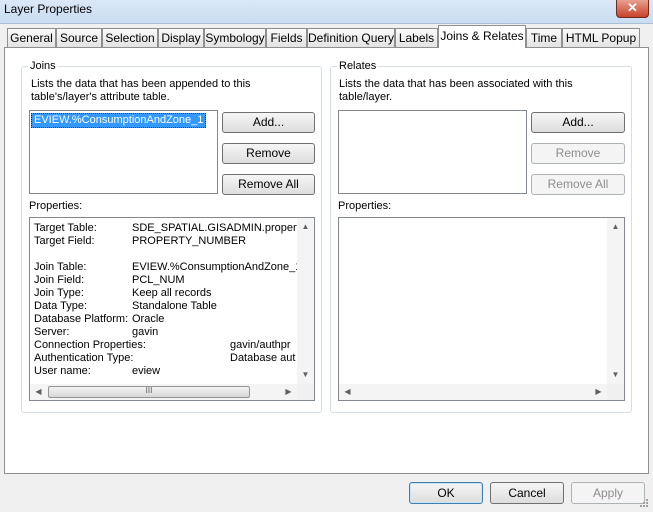 Image resolution: width=653 pixels, height=512 pixels. Describe the element at coordinates (268, 184) in the screenshot. I see `joins-remove-all-button: Remove All` at that location.